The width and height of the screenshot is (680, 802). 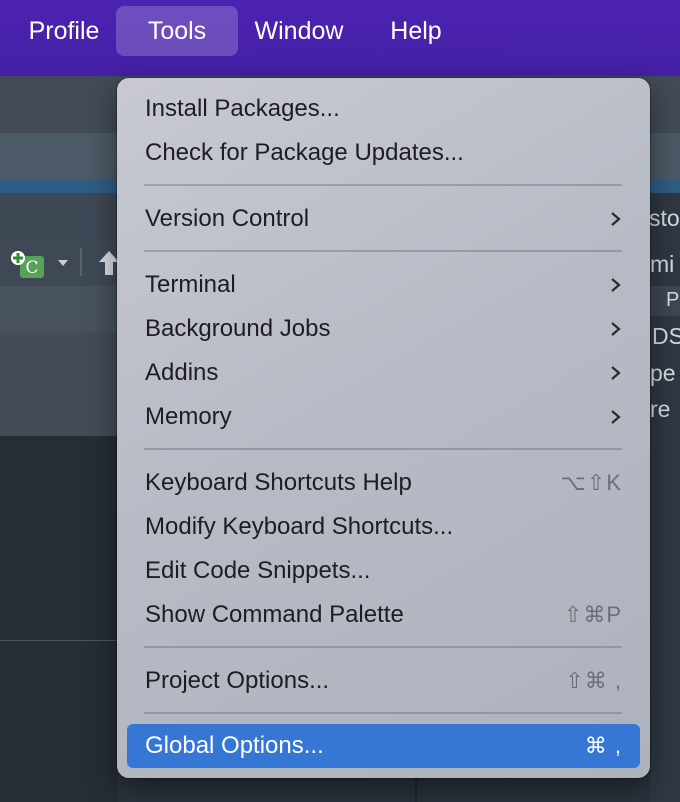 What do you see at coordinates (416, 31) in the screenshot?
I see `menu-help: Help` at bounding box center [416, 31].